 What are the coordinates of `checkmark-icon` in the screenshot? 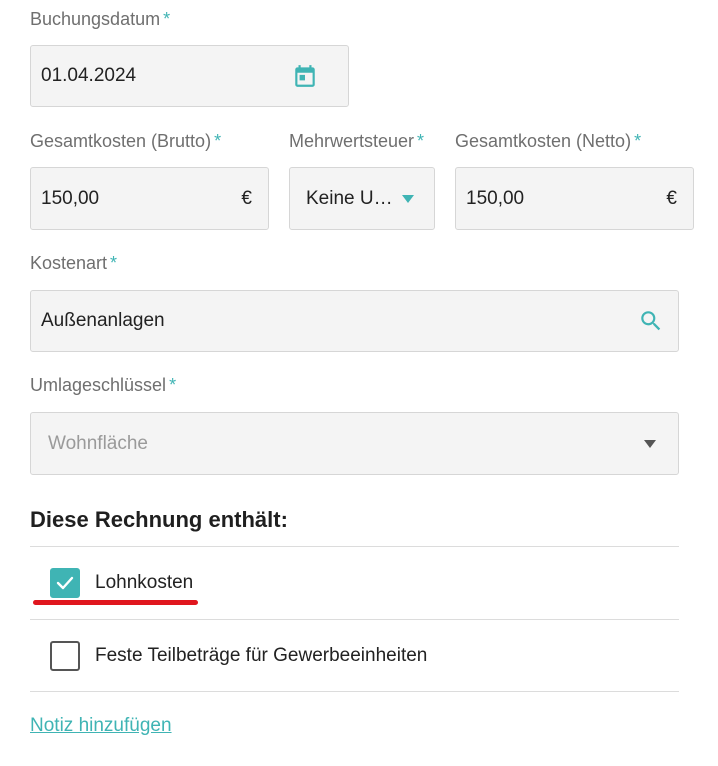 It's located at (65, 583).